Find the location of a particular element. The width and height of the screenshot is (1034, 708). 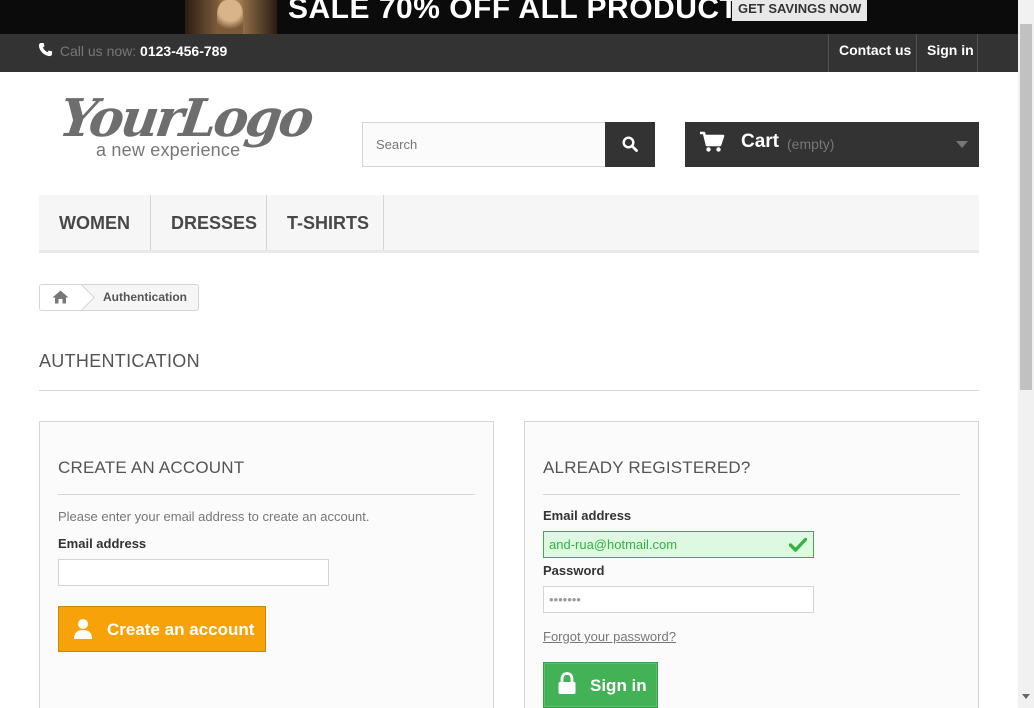

sign-in-button: Sign in is located at coordinates (600, 685).